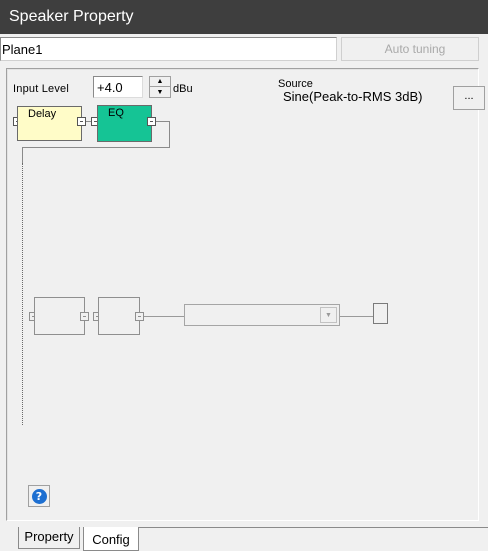 This screenshot has height=551, width=488. What do you see at coordinates (313, 527) in the screenshot?
I see `tab-strip-rule` at bounding box center [313, 527].